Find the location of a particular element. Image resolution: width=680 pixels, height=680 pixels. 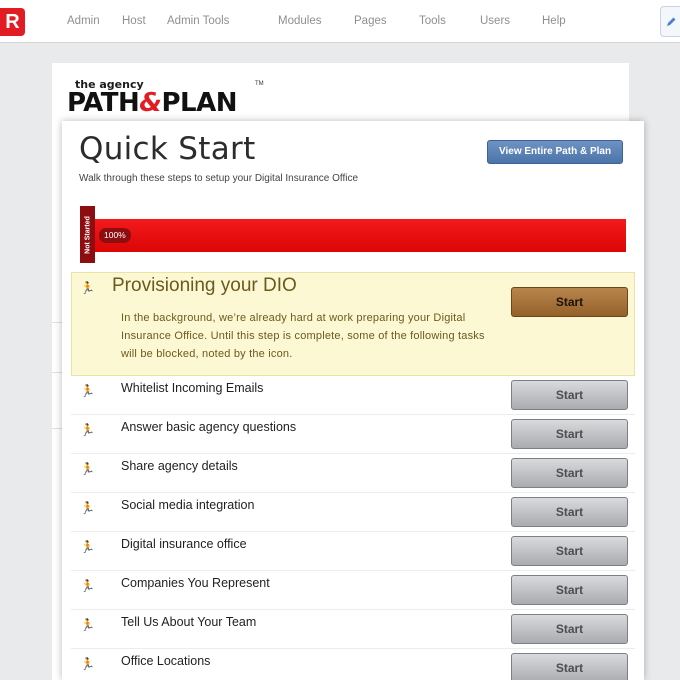

nav-tools: Tools is located at coordinates (432, 21).